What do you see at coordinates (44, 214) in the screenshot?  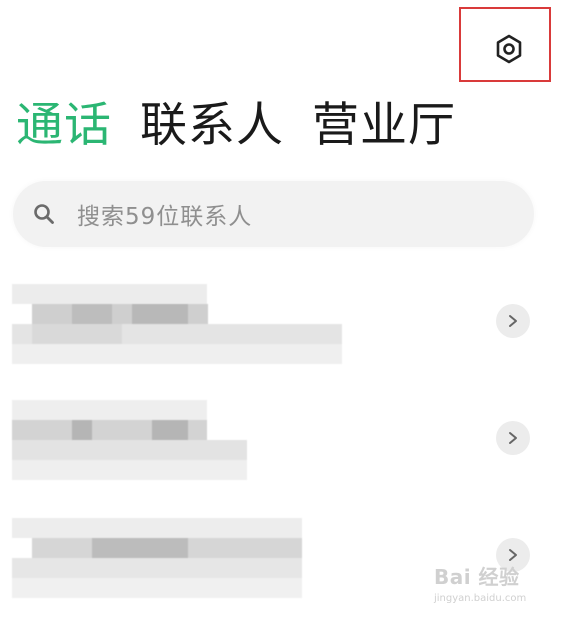 I see `search-icon` at bounding box center [44, 214].